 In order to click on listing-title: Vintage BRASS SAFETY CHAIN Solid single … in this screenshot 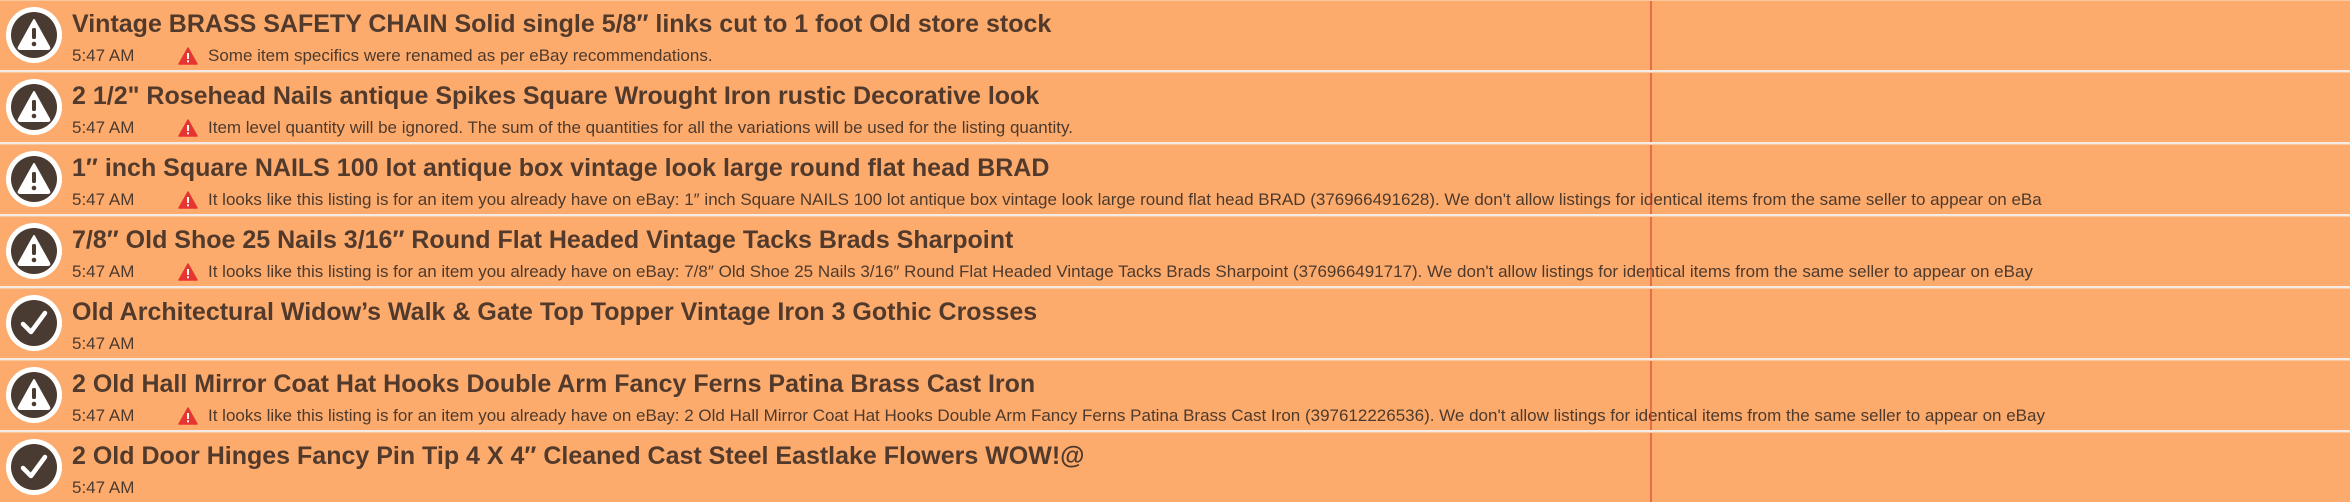, I will do `click(562, 24)`.